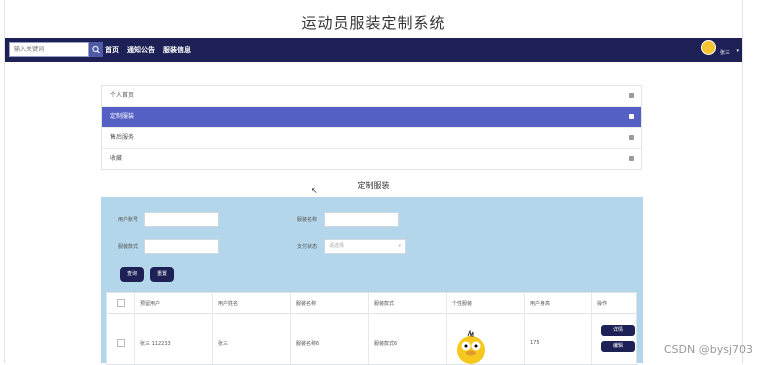 Image resolution: width=763 pixels, height=365 pixels. I want to click on search-button, so click(96, 49).